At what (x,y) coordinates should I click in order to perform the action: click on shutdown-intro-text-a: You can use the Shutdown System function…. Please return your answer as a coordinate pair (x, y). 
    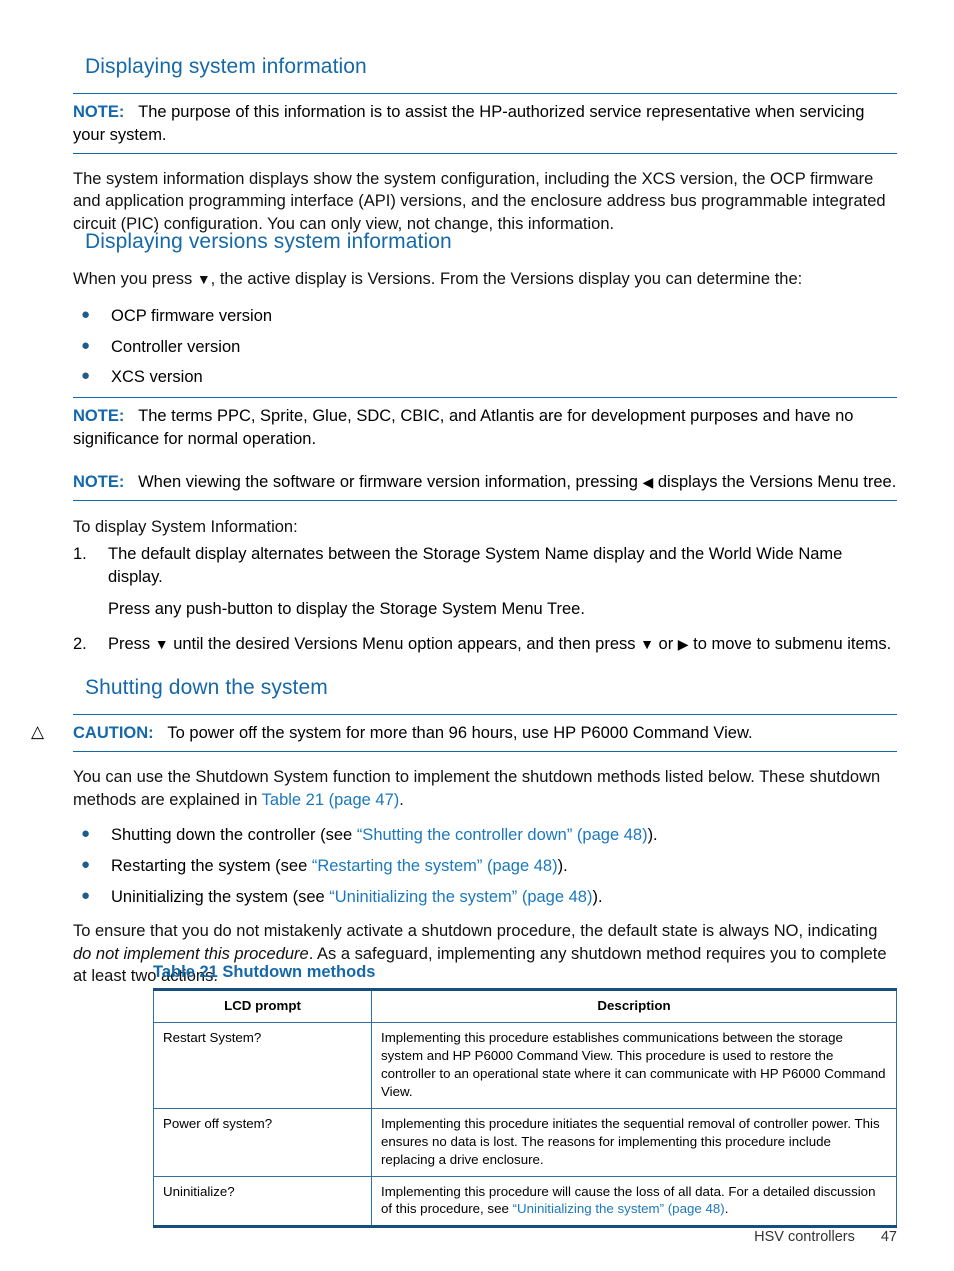
    Looking at the image, I should click on (477, 788).